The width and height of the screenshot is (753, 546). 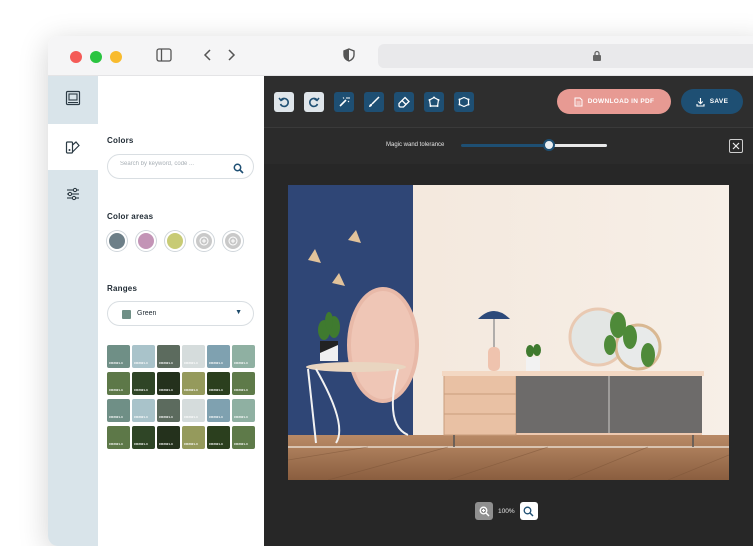 I want to click on search-icon, so click(x=238, y=170).